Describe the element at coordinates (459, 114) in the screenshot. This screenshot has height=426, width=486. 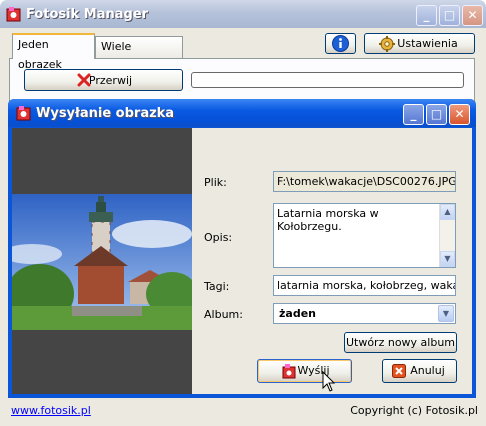
I see `dialog-close-button: ✕` at that location.